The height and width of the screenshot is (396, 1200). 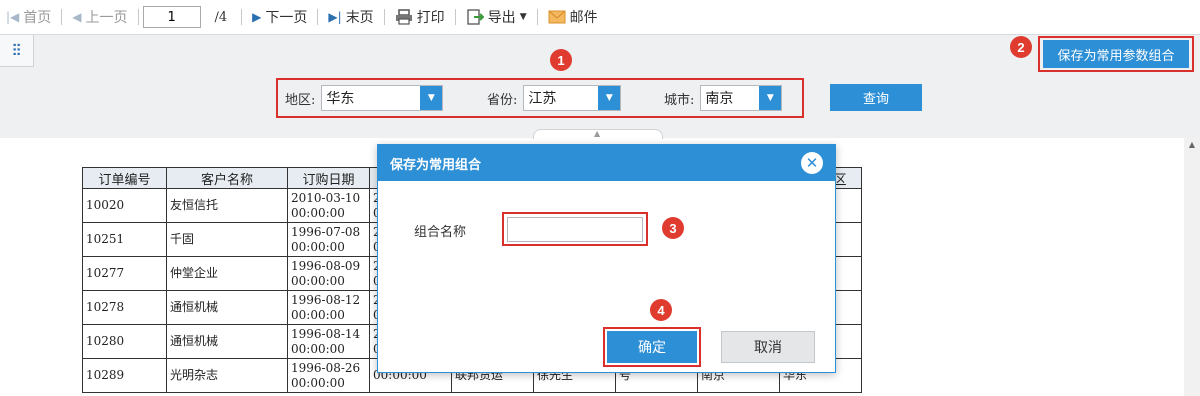 I want to click on region-param: 地区: 华东 ▼, so click(x=364, y=98).